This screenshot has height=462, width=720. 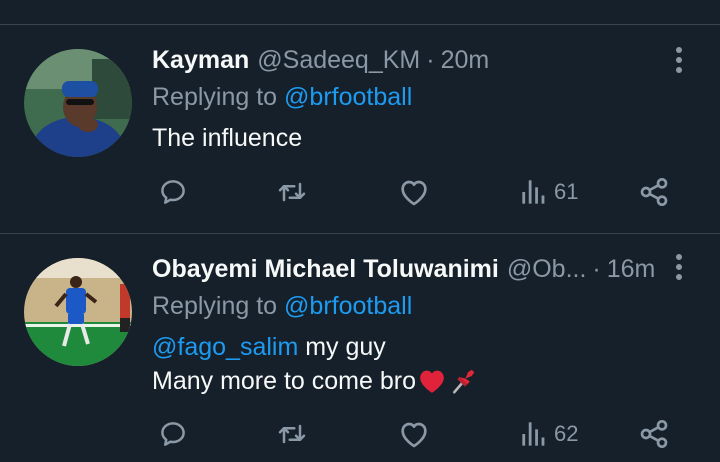 I want to click on timestamp: 16m, so click(x=631, y=269).